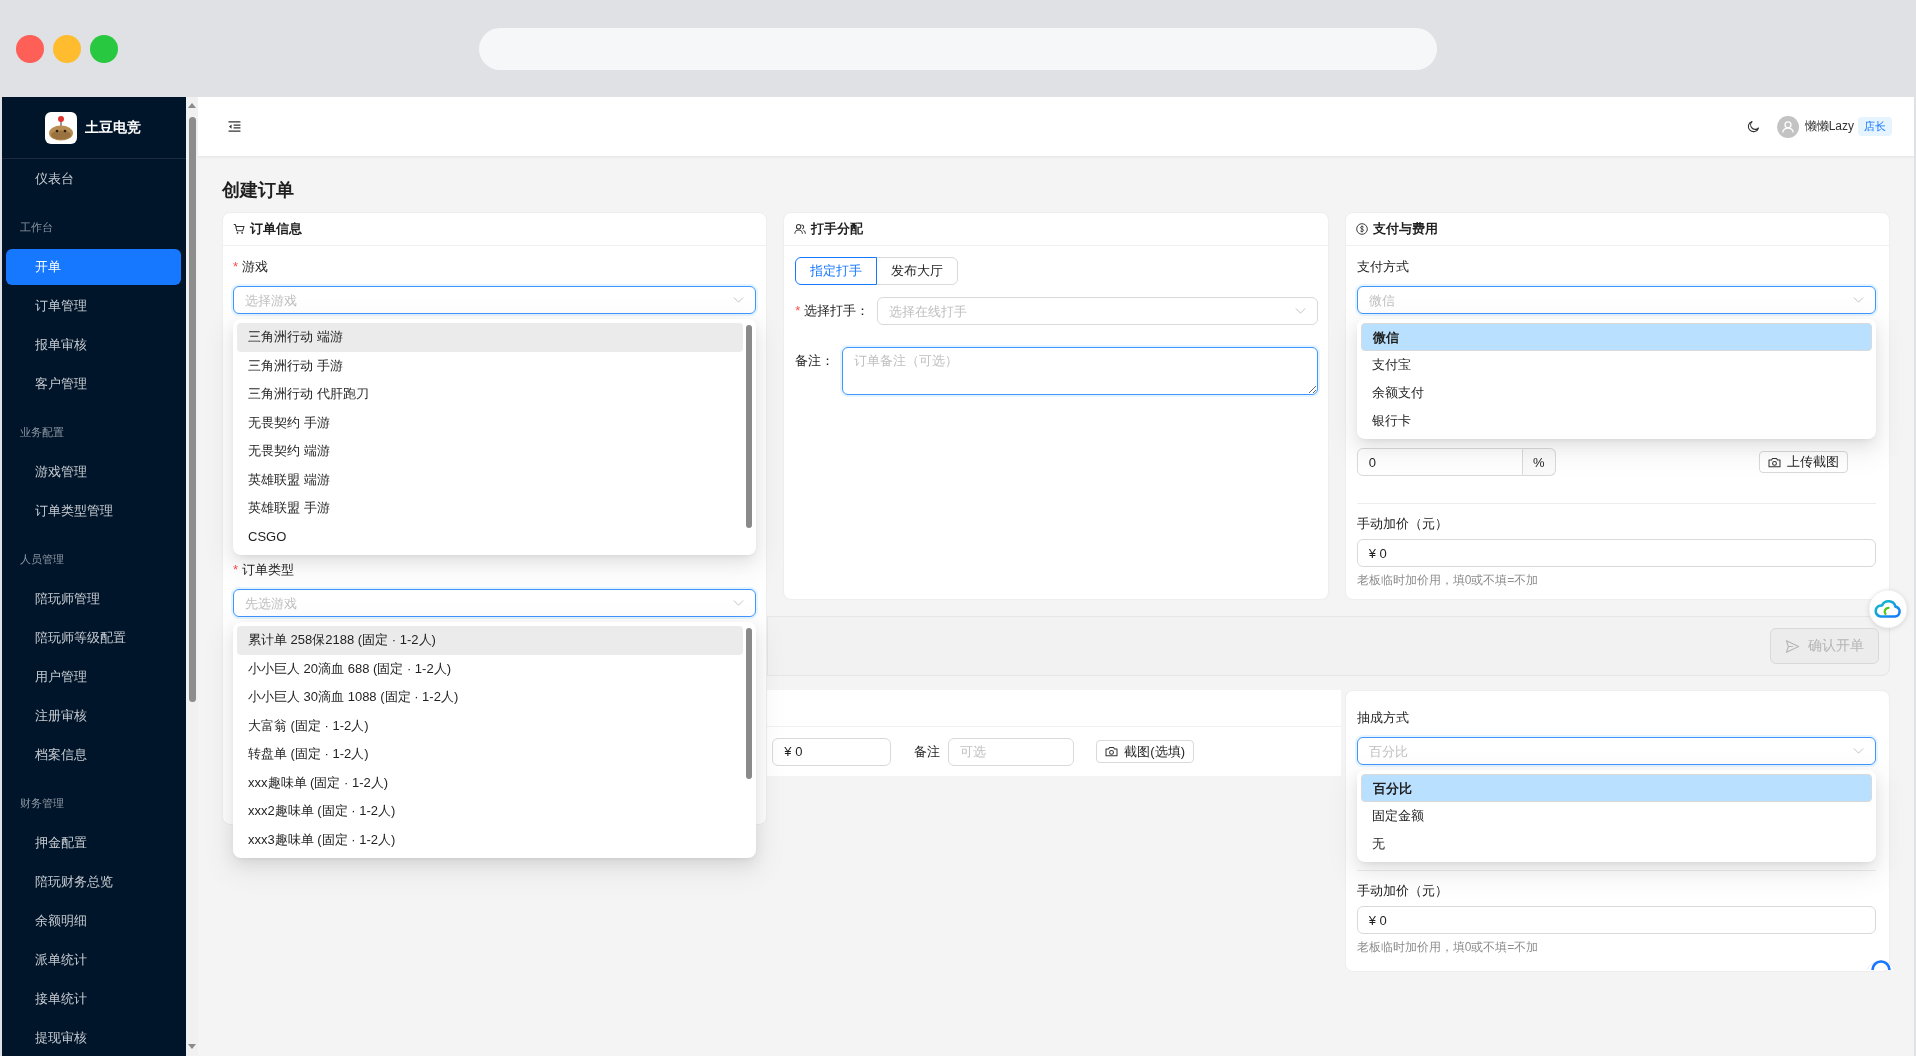 The image size is (1916, 1056). What do you see at coordinates (93, 920) in the screenshot?
I see `menu-item: 余额明细` at bounding box center [93, 920].